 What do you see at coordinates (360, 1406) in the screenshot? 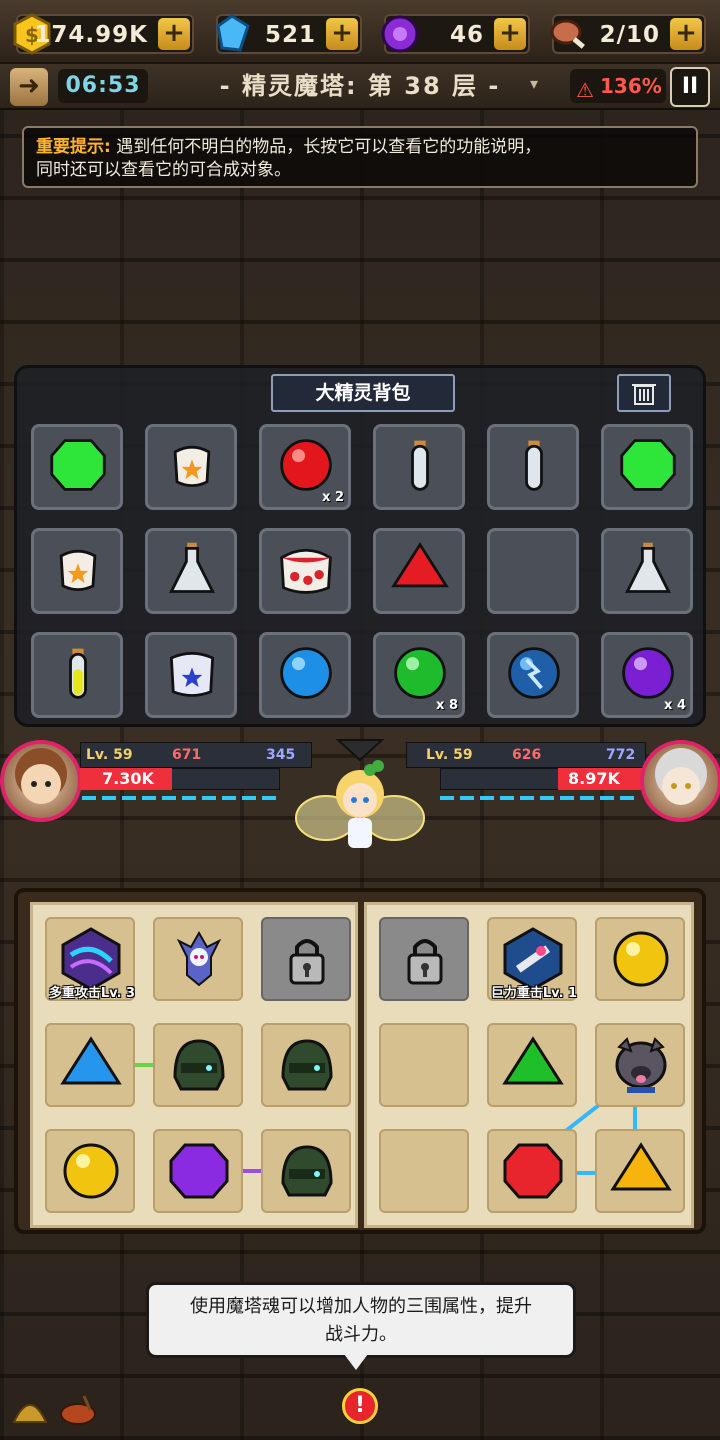
I see `alert-button: !` at bounding box center [360, 1406].